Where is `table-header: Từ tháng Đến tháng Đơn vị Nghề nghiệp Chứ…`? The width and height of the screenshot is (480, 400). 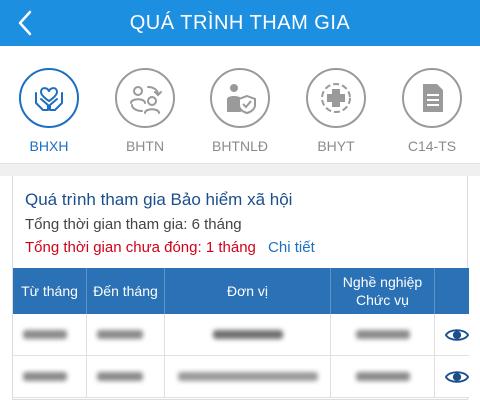 table-header: Từ tháng Đến tháng Đơn vị Nghề nghiệp Chứ… is located at coordinates (241, 291).